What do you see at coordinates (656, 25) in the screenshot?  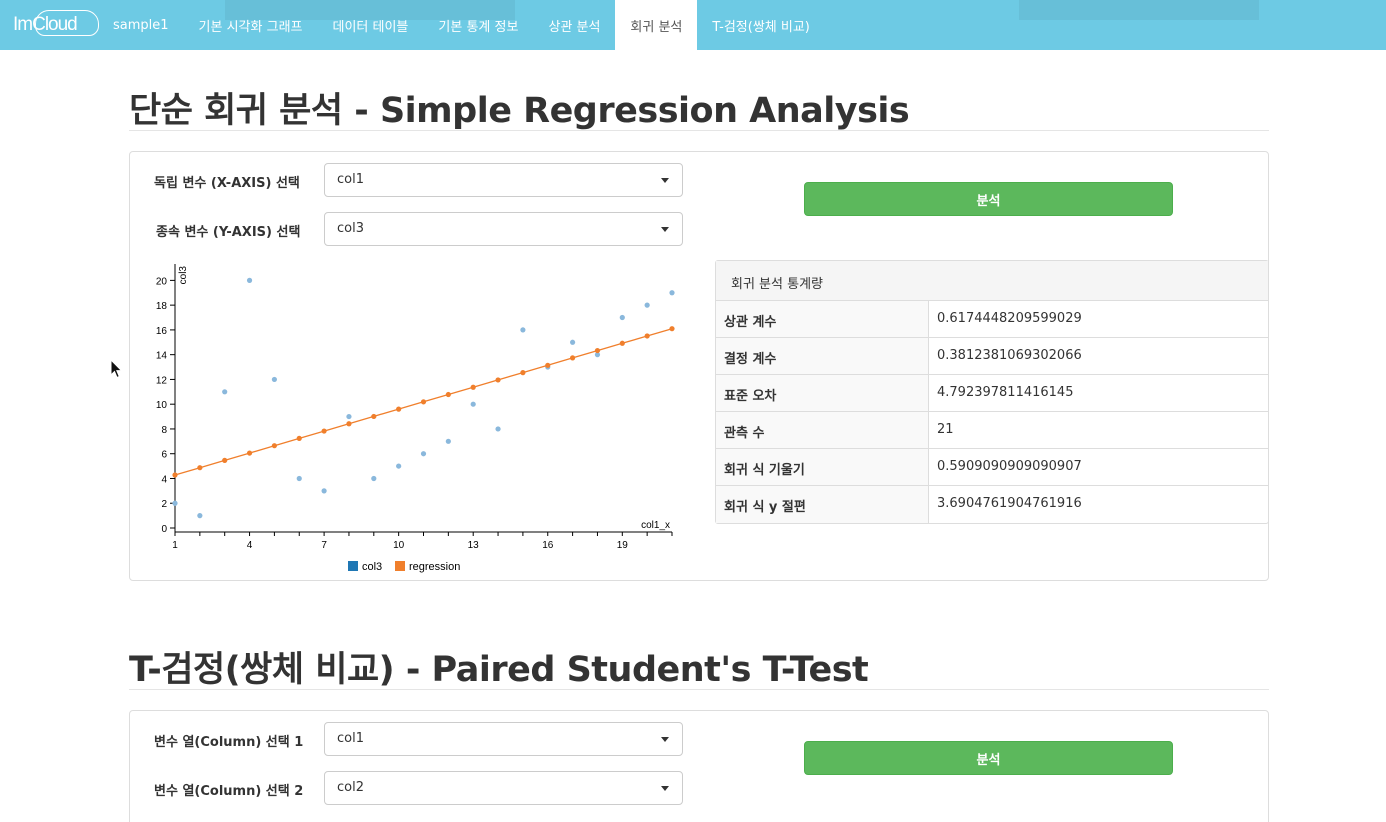 I see `nav-tab-regression: 회귀 분석` at bounding box center [656, 25].